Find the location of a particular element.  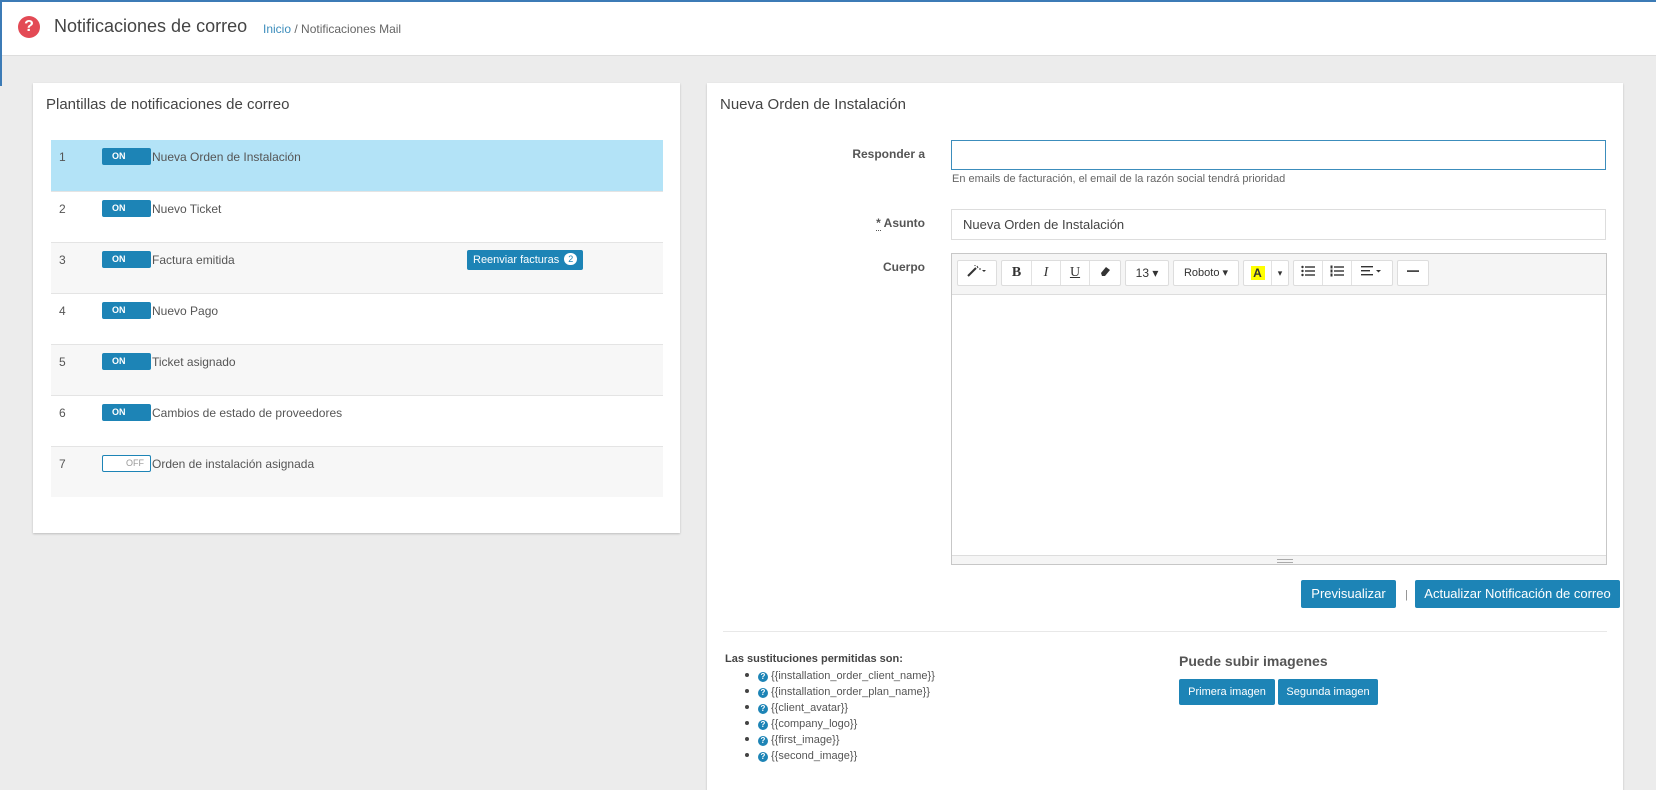

font-family-value: Roboto ▾ is located at coordinates (1206, 273).